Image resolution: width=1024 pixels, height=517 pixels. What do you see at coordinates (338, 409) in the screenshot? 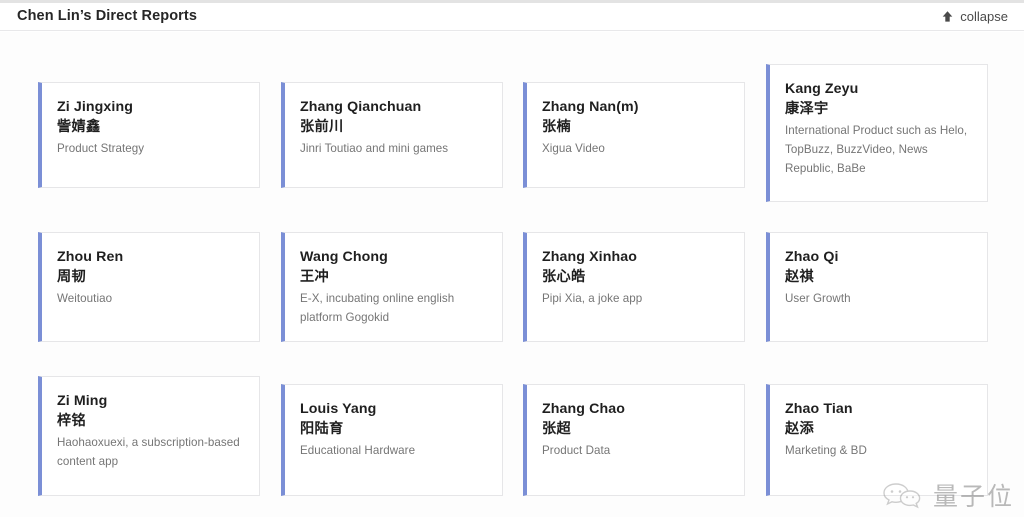
I see `report-name-en: Louis Yang` at bounding box center [338, 409].